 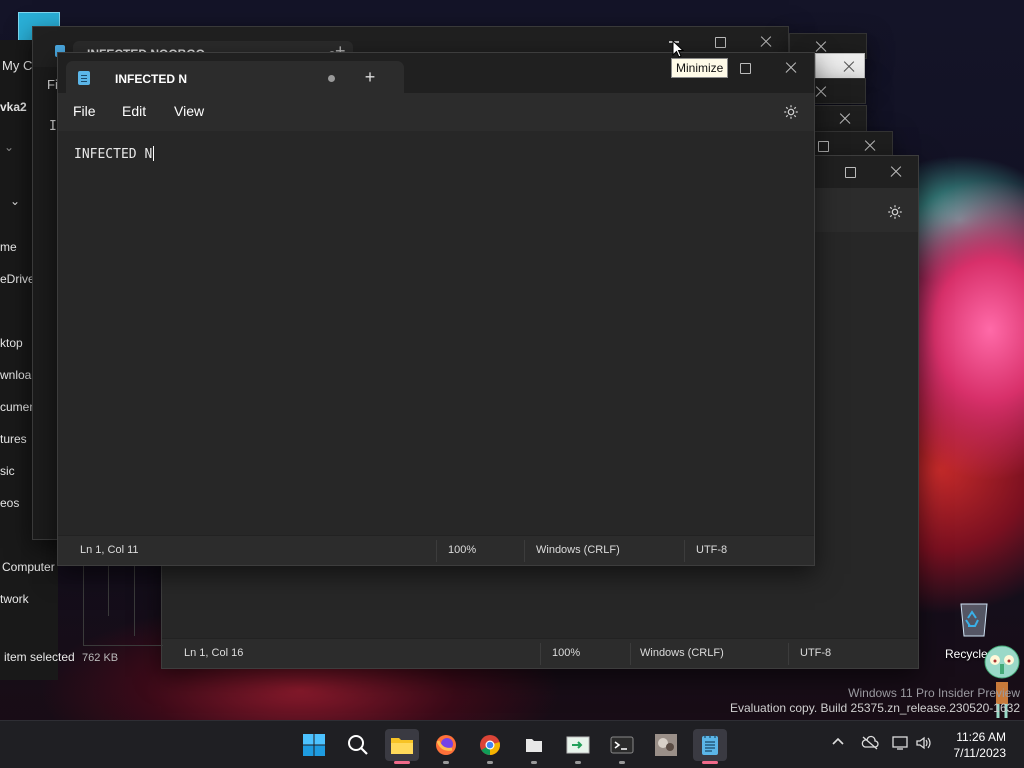 What do you see at coordinates (370, 78) in the screenshot?
I see `new-tab-button: +` at bounding box center [370, 78].